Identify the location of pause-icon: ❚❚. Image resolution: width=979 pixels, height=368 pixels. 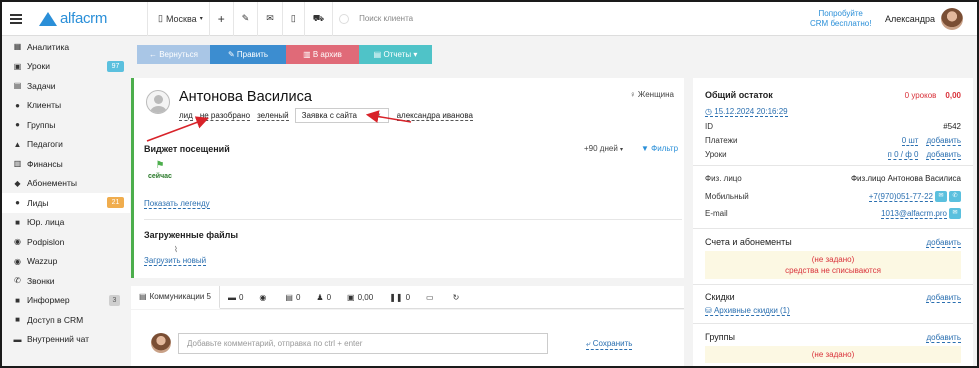
(396, 297).